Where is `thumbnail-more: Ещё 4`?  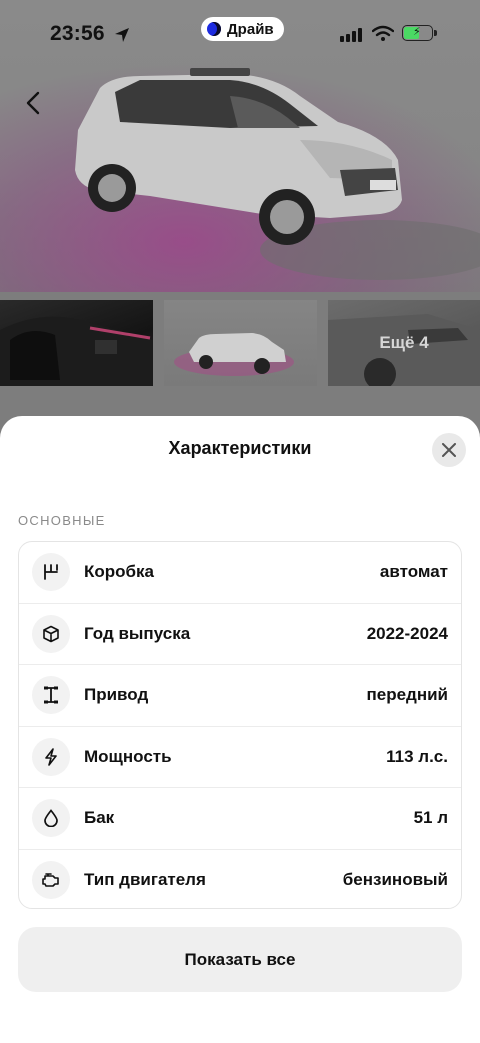
thumbnail-more: Ещё 4 is located at coordinates (404, 343).